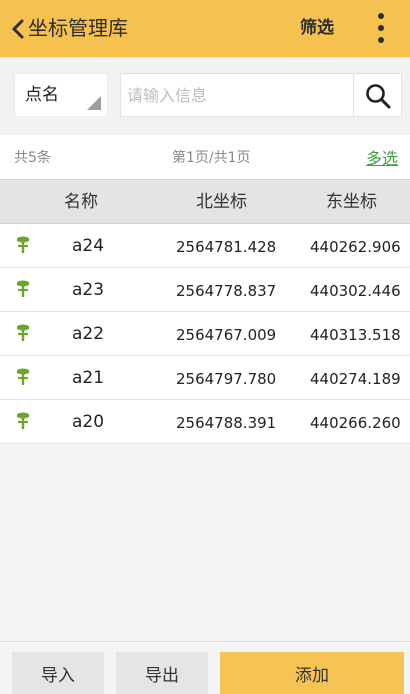  What do you see at coordinates (221, 202) in the screenshot?
I see `column-header-north: 北坐标` at bounding box center [221, 202].